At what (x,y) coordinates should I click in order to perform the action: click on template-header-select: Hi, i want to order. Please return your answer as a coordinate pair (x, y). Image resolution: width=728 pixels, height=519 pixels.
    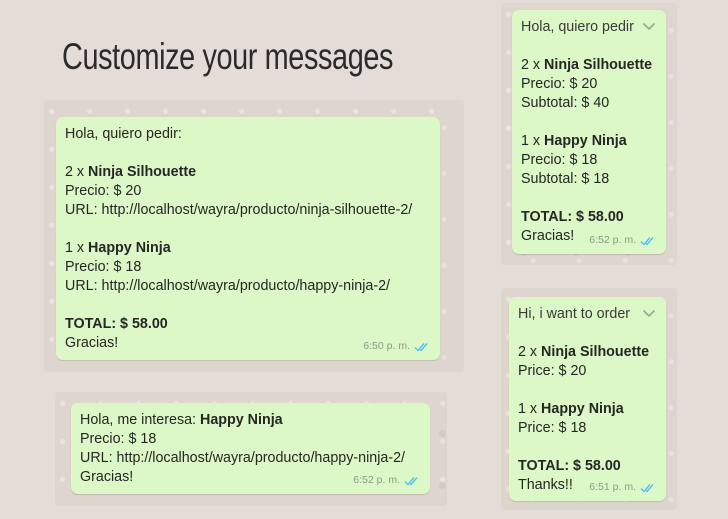
    Looking at the image, I should click on (587, 314).